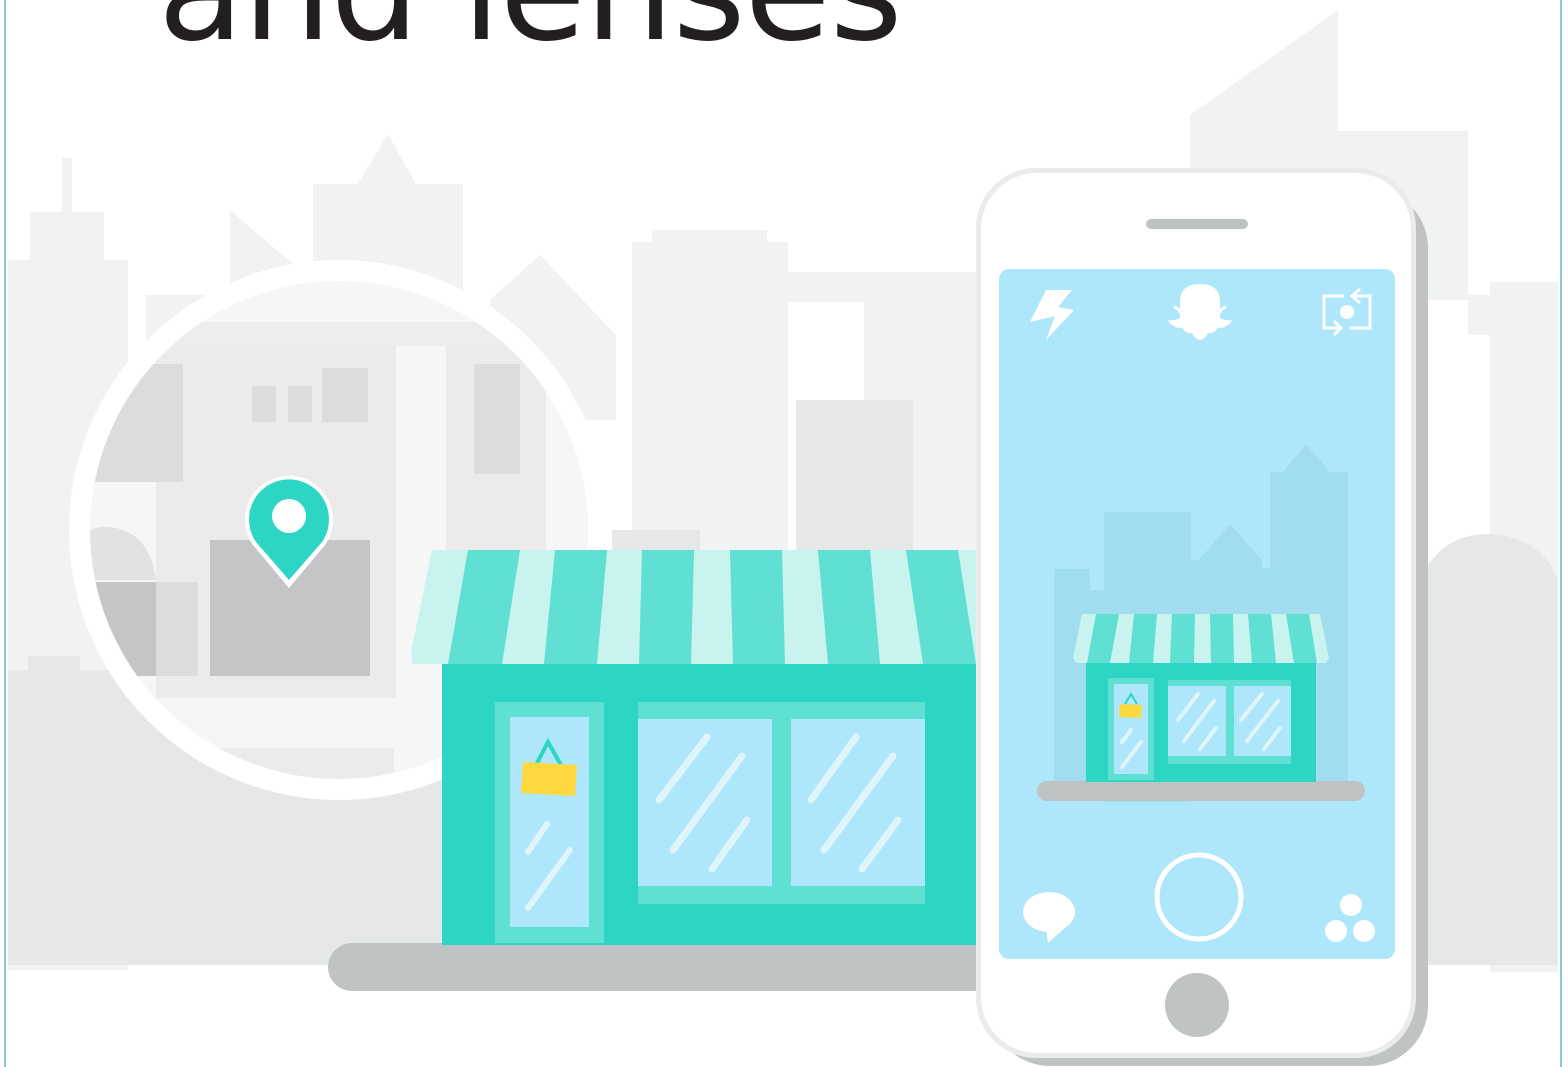 Image resolution: width=1568 pixels, height=1067 pixels. Describe the element at coordinates (695, 607) in the screenshot. I see `awning` at that location.